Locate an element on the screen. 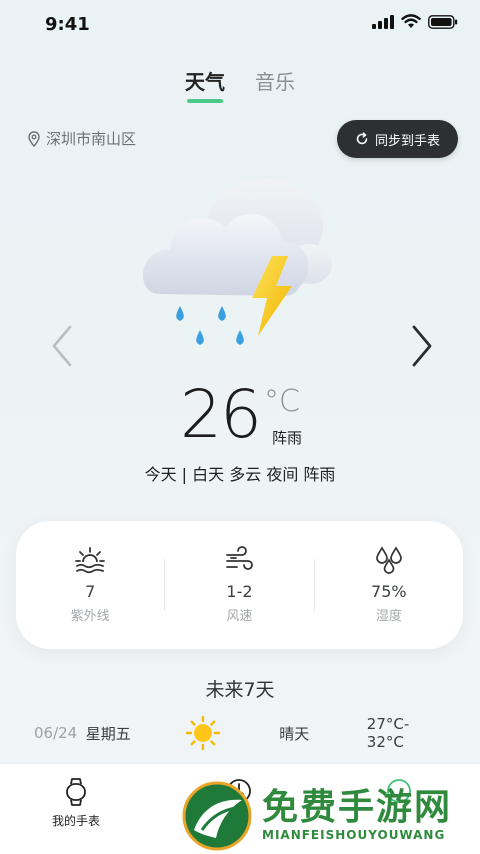 The image size is (480, 854). battery-icon is located at coordinates (443, 21).